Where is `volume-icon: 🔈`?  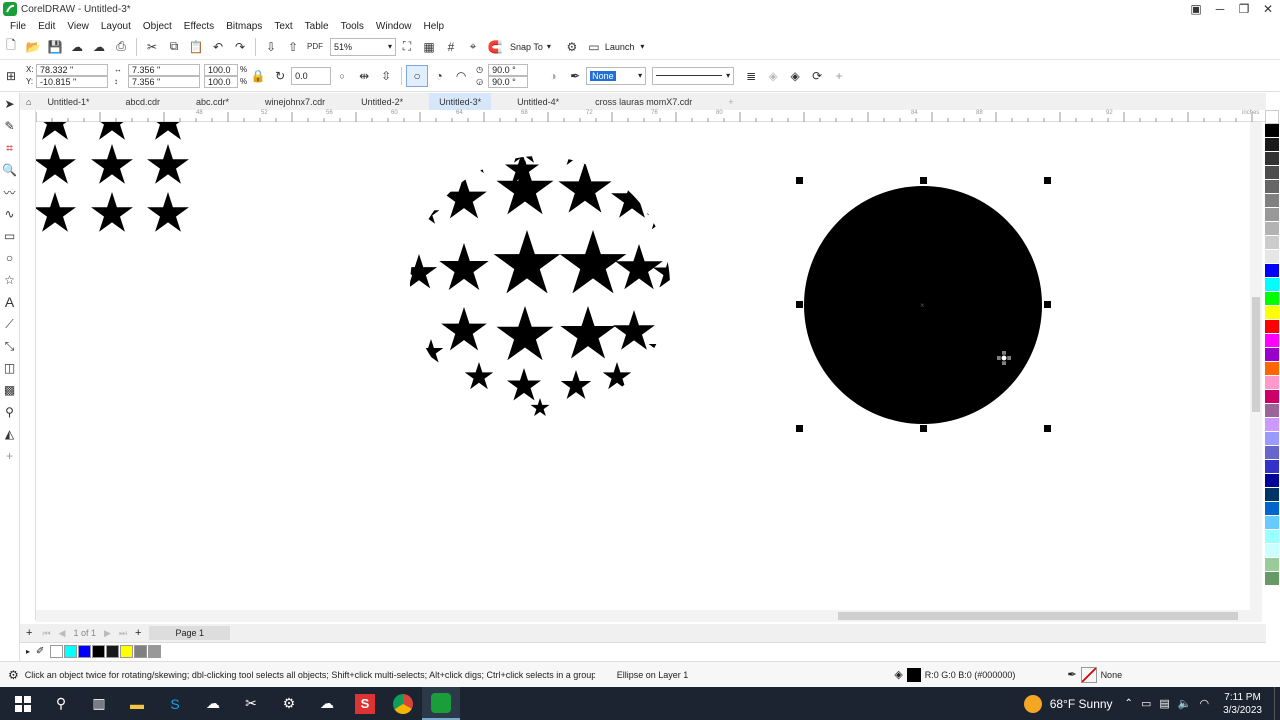 volume-icon: 🔈 is located at coordinates (1185, 703).